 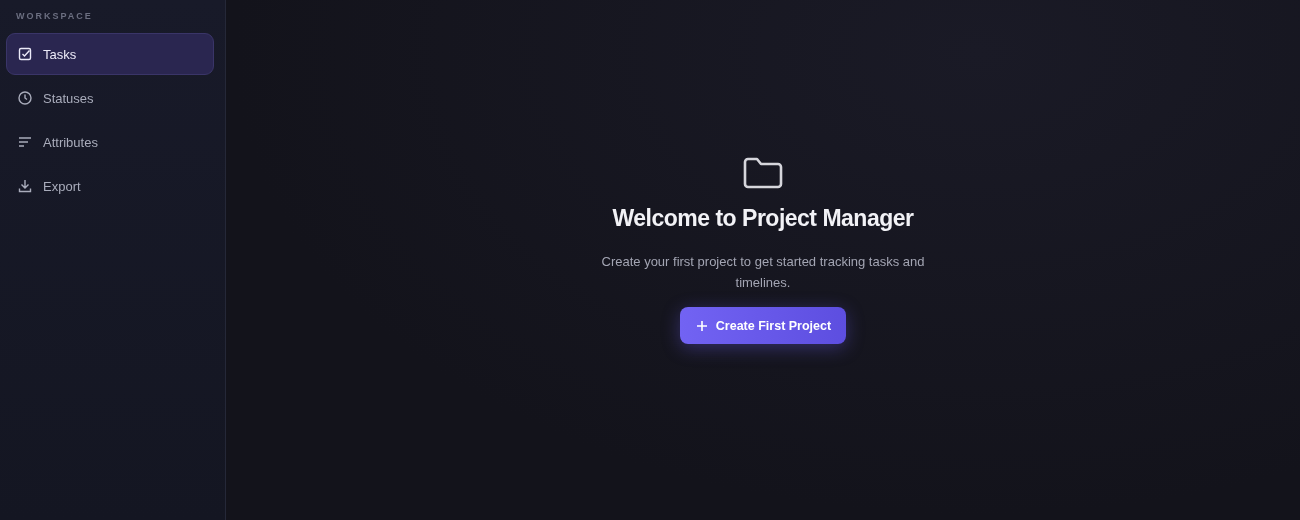 I want to click on create-project-button: Create First Project, so click(x=763, y=325).